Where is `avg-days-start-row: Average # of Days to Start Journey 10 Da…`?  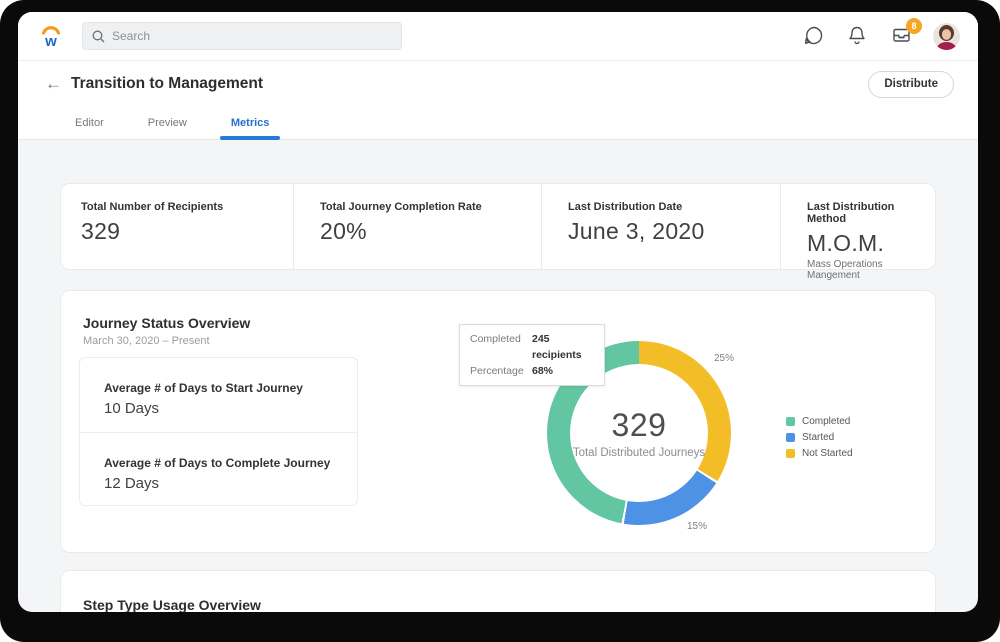
avg-days-start-row: Average # of Days to Start Journey 10 Da… is located at coordinates (203, 399).